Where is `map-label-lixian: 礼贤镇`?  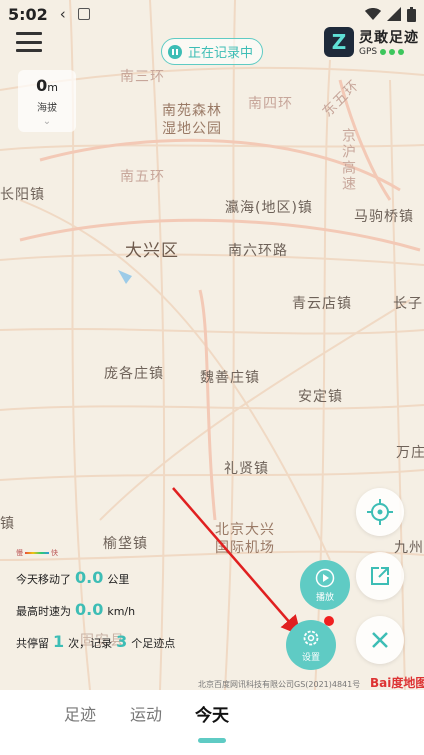 map-label-lixian: 礼贤镇 is located at coordinates (246, 469).